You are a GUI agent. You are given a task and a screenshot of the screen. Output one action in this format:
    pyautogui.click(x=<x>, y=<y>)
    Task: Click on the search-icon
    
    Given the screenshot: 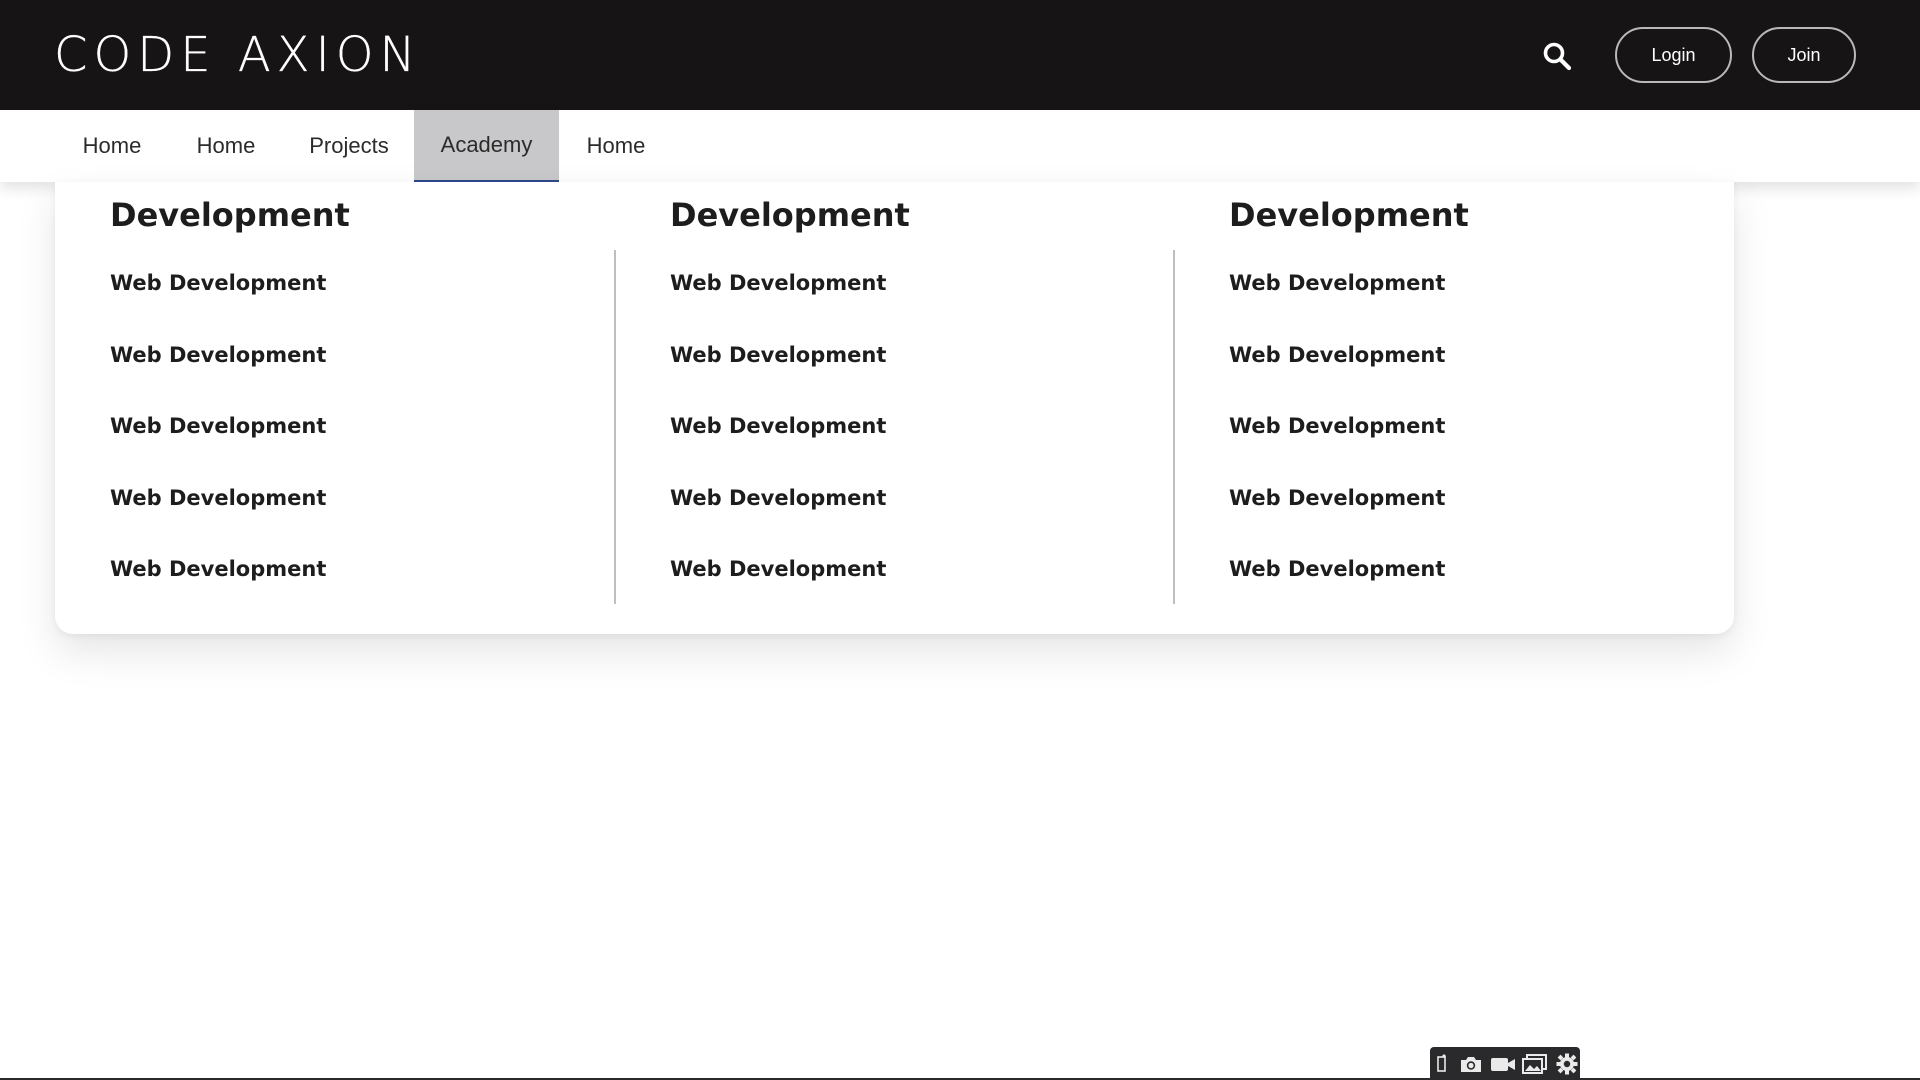 What is the action you would take?
    pyautogui.click(x=1557, y=56)
    